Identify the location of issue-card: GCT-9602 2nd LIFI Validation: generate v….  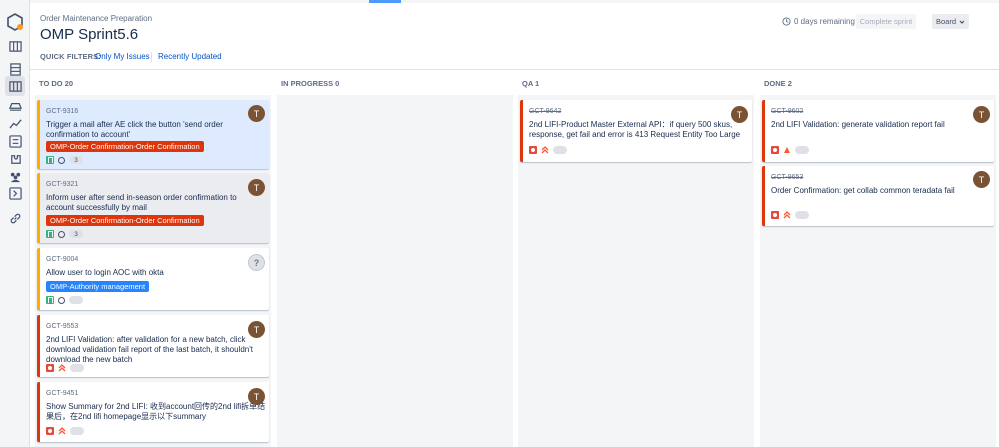
(878, 131).